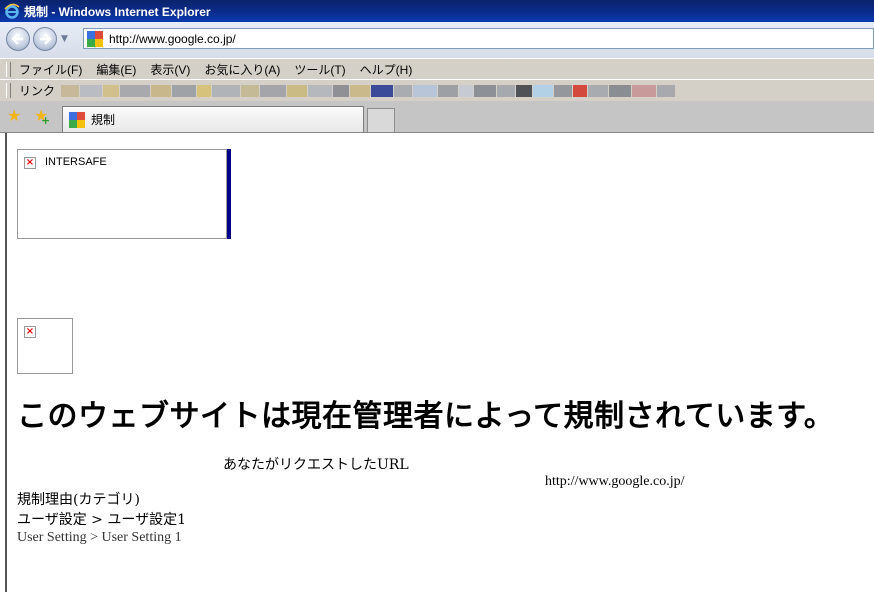 This screenshot has width=874, height=592. What do you see at coordinates (12, 11) in the screenshot?
I see `internet-explorer-icon` at bounding box center [12, 11].